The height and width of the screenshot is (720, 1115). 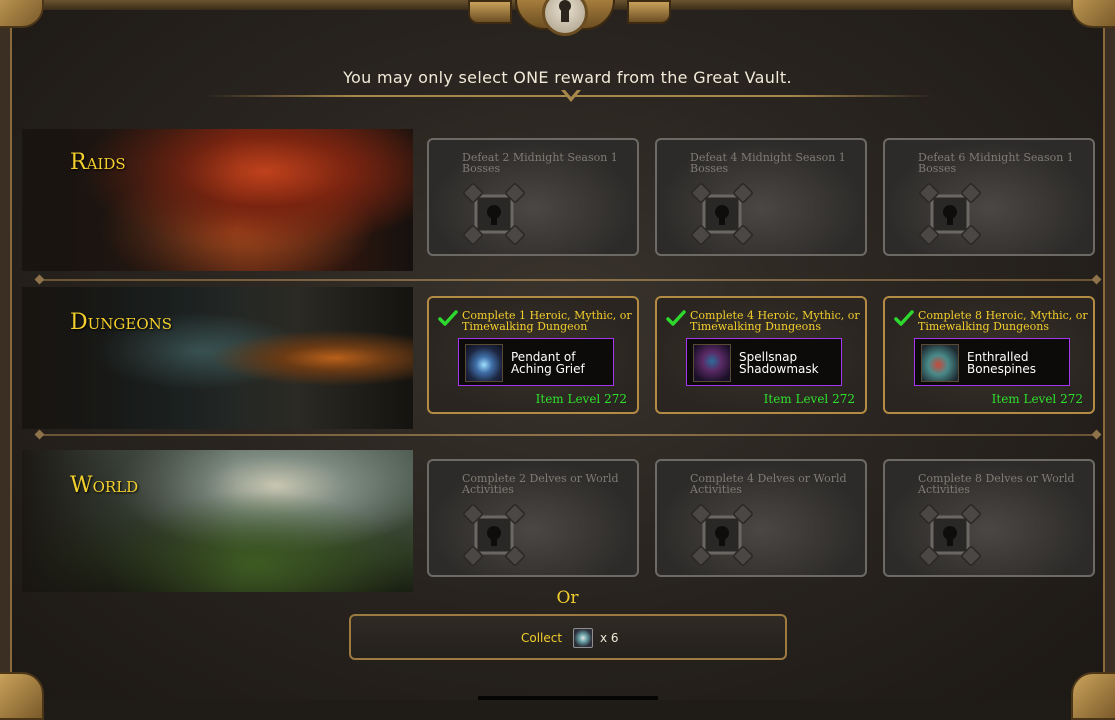 What do you see at coordinates (779, 363) in the screenshot?
I see `reward-item-name: Spellsnap Shadowmask` at bounding box center [779, 363].